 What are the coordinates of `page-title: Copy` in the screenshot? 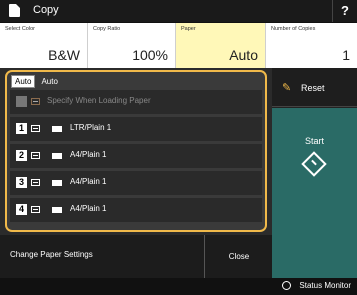 It's located at (46, 10).